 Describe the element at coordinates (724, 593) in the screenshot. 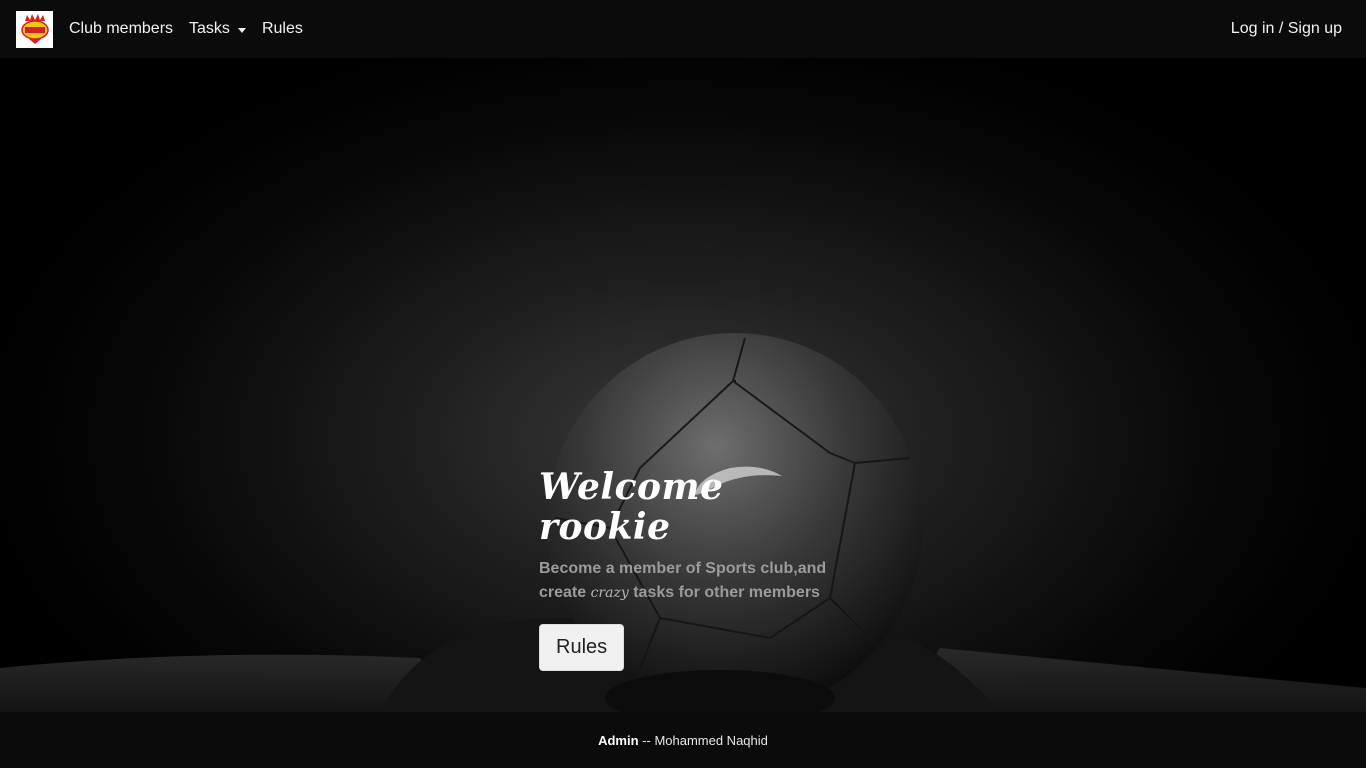

I see `hero-text-part2: tasks for other members` at that location.